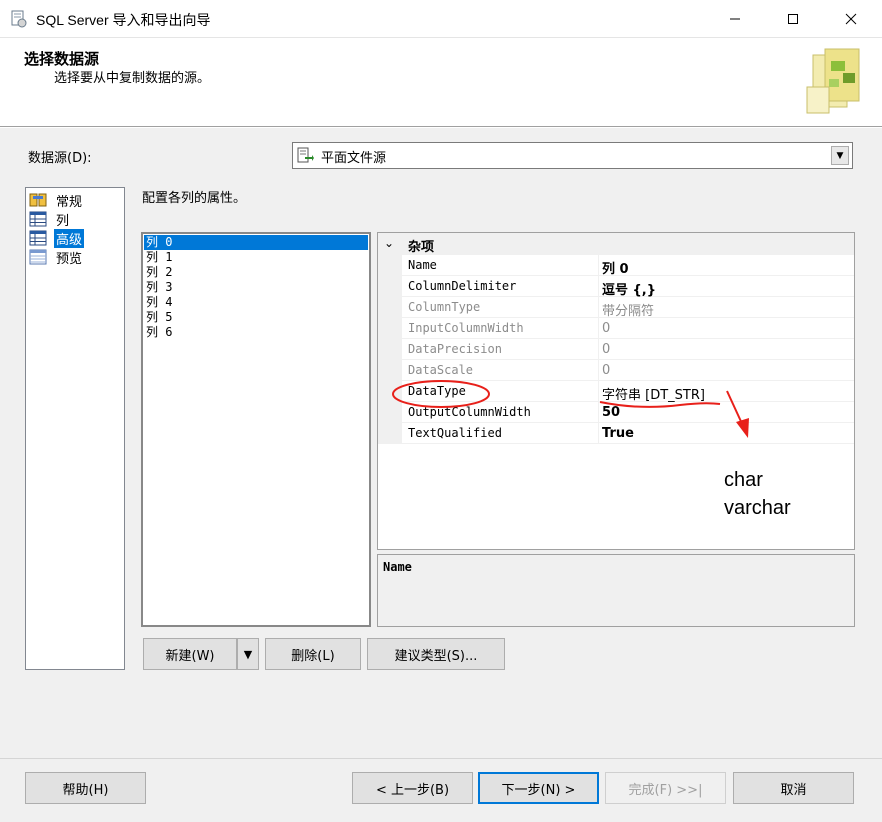  What do you see at coordinates (611, 412) in the screenshot?
I see `property-value: 50` at bounding box center [611, 412].